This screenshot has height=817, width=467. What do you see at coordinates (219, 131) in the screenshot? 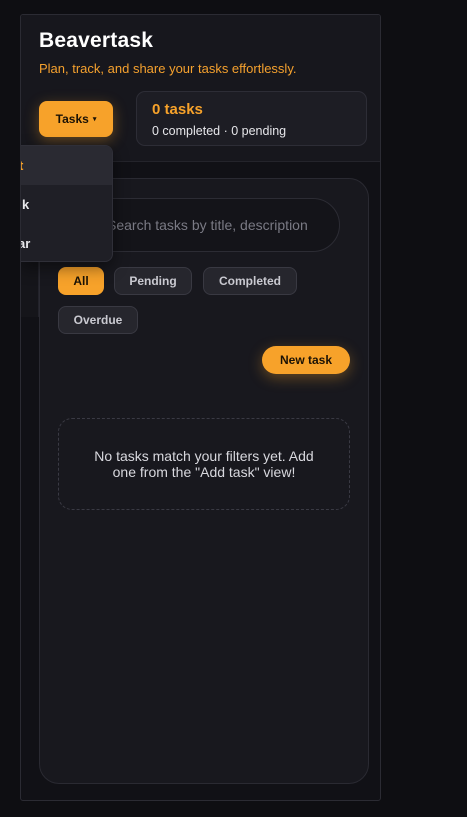
I see `task-status-summary: 0 completed · 0 pending` at bounding box center [219, 131].